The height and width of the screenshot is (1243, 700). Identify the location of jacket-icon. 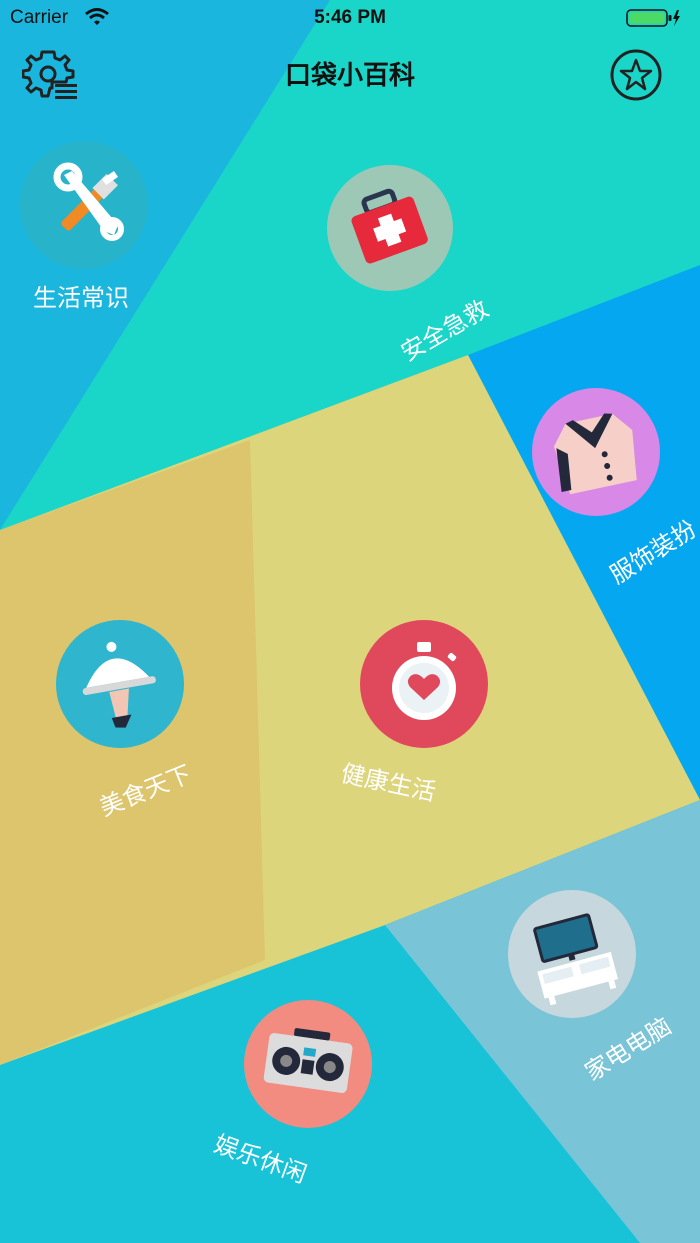
(596, 452).